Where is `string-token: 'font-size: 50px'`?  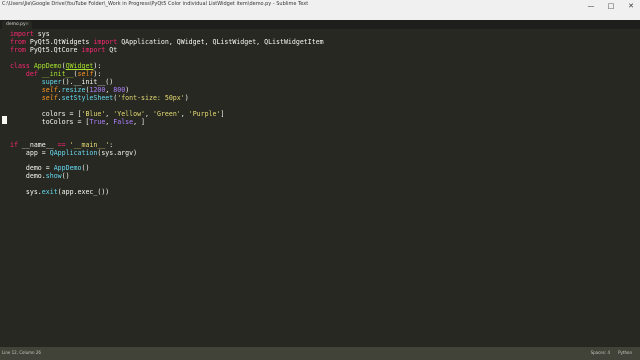
string-token: 'font-size: 50px' is located at coordinates (151, 98).